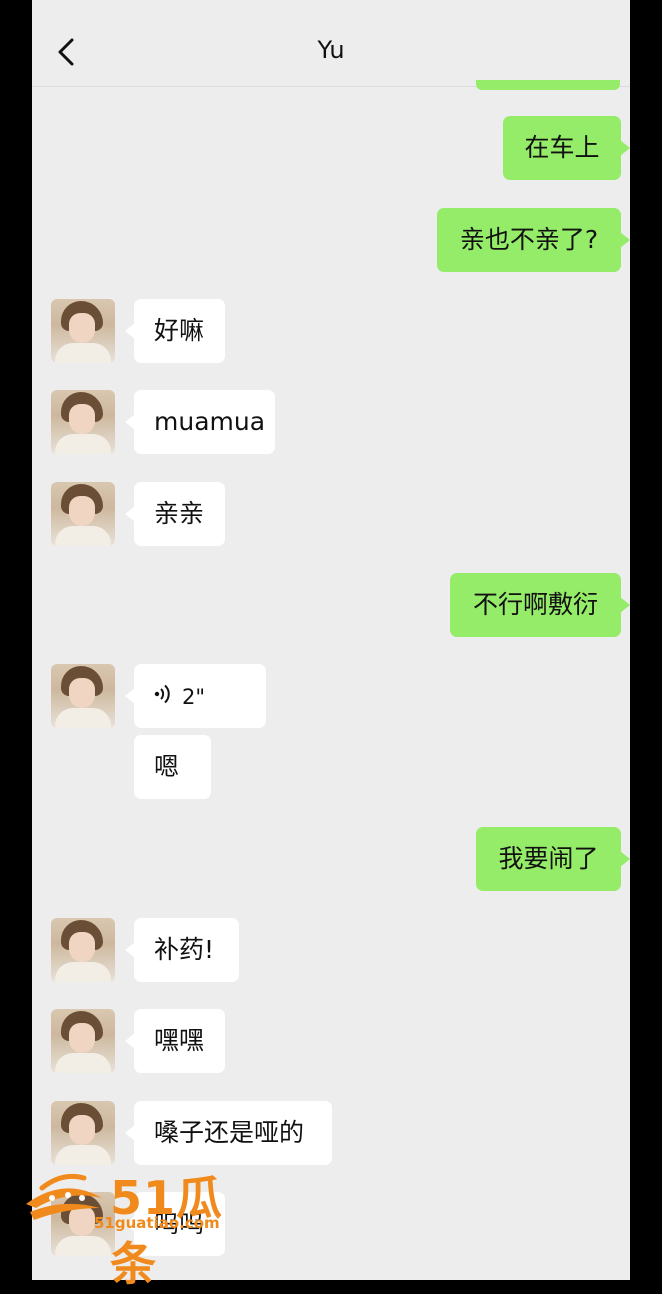 This screenshot has height=1294, width=662. Describe the element at coordinates (172, 767) in the screenshot. I see `incoming-message: 嗯` at that location.